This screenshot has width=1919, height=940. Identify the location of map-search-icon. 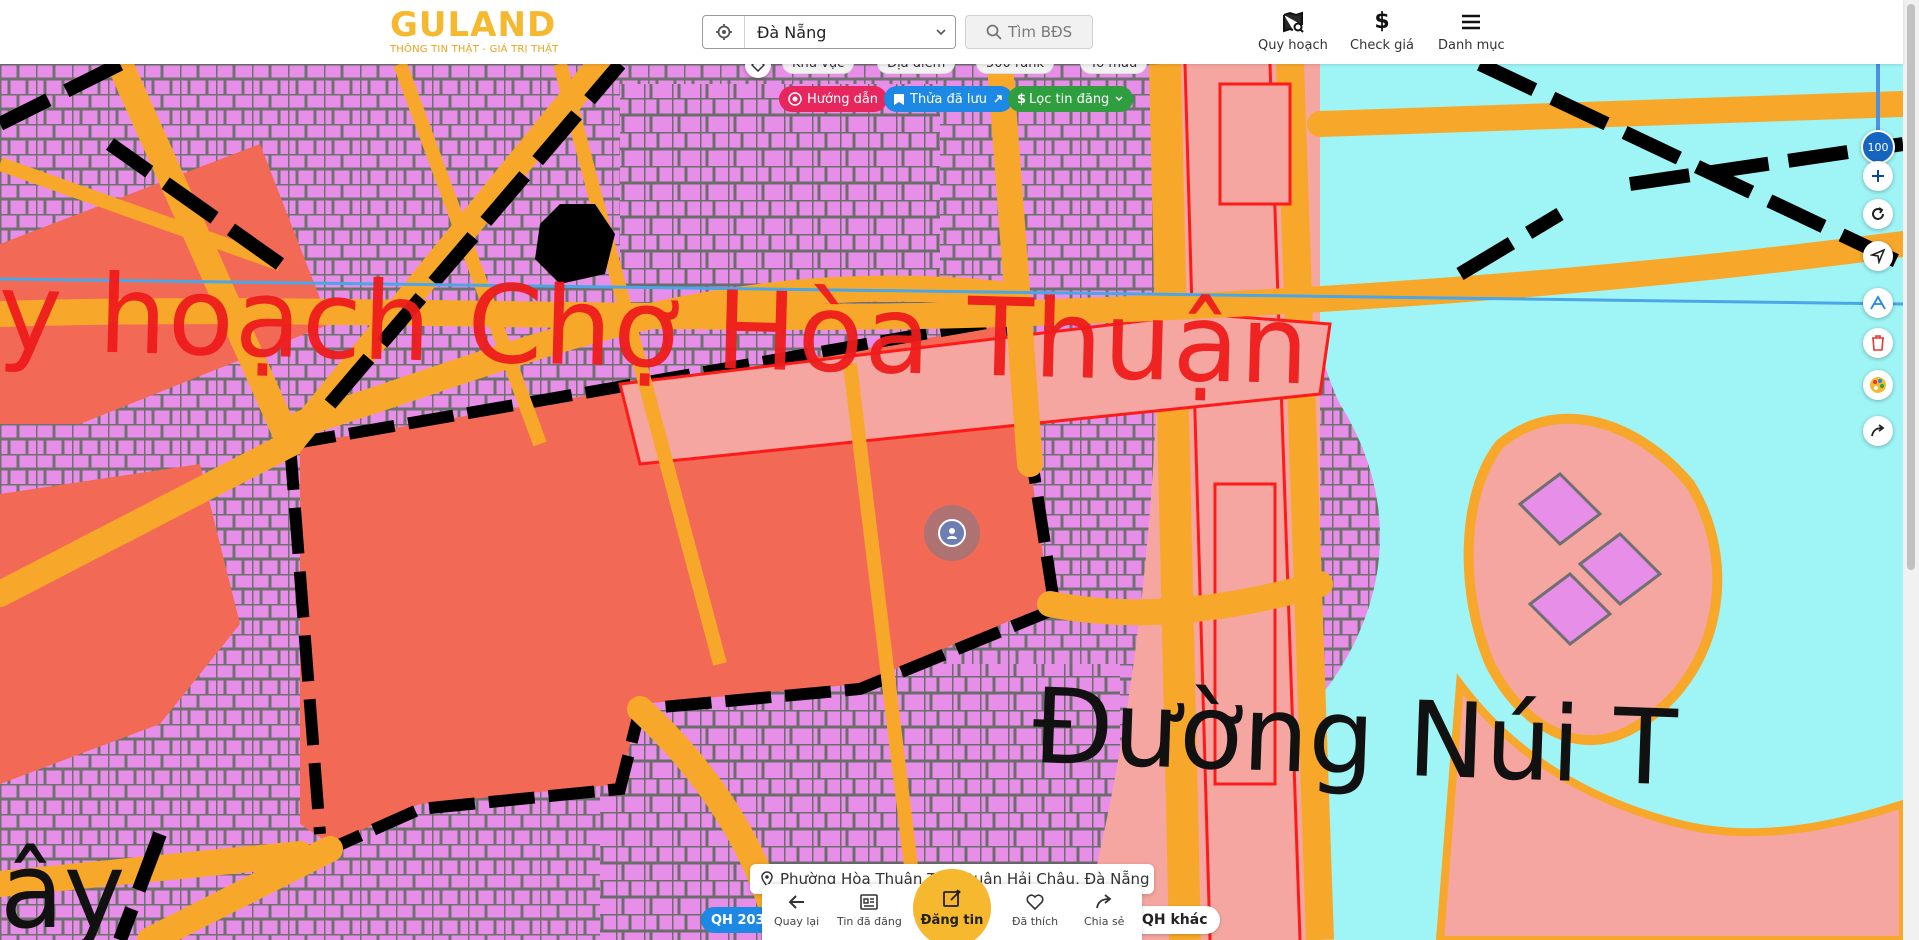
(1293, 22).